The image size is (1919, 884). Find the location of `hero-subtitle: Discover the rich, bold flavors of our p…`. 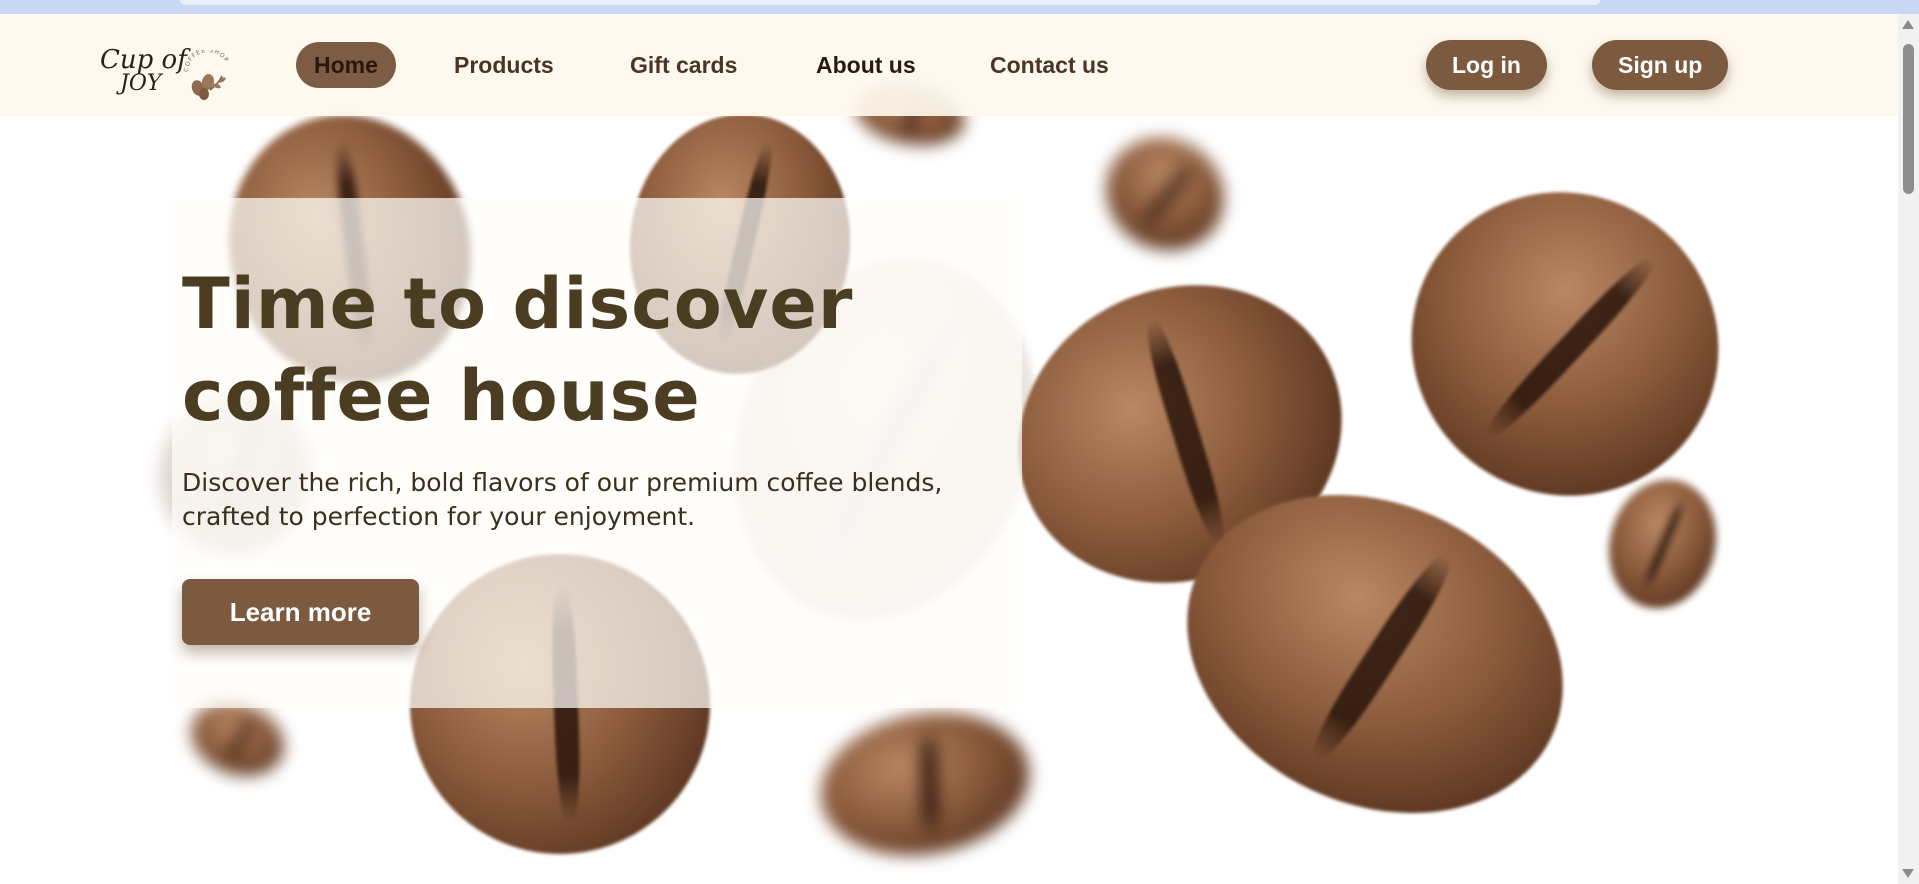

hero-subtitle: Discover the rich, bold flavors of our p… is located at coordinates (562, 499).